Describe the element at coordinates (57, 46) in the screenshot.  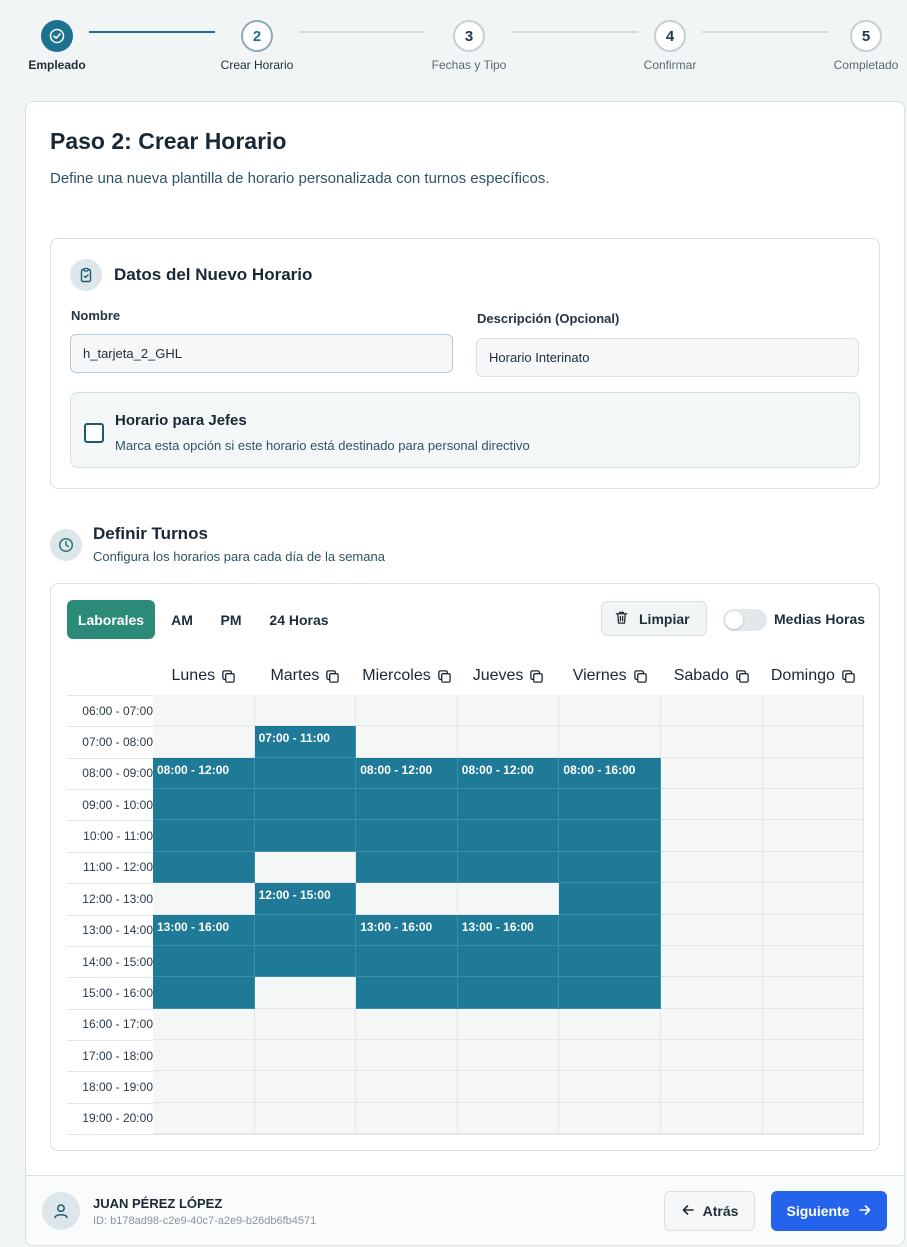
I see `step-empleado: Empleado` at that location.